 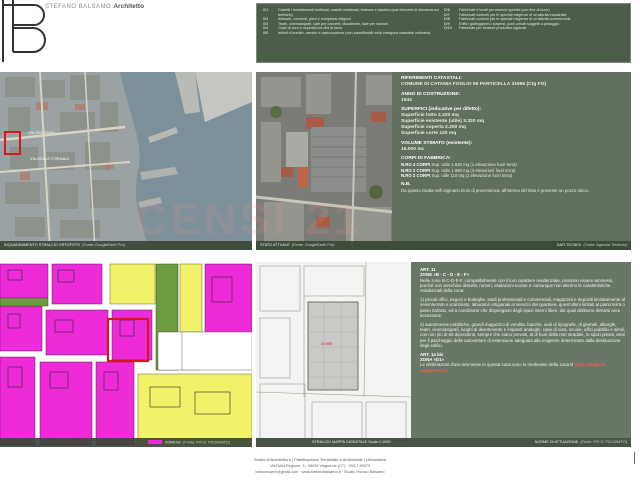 I want to click on zone-swatch, so click(x=155, y=442).